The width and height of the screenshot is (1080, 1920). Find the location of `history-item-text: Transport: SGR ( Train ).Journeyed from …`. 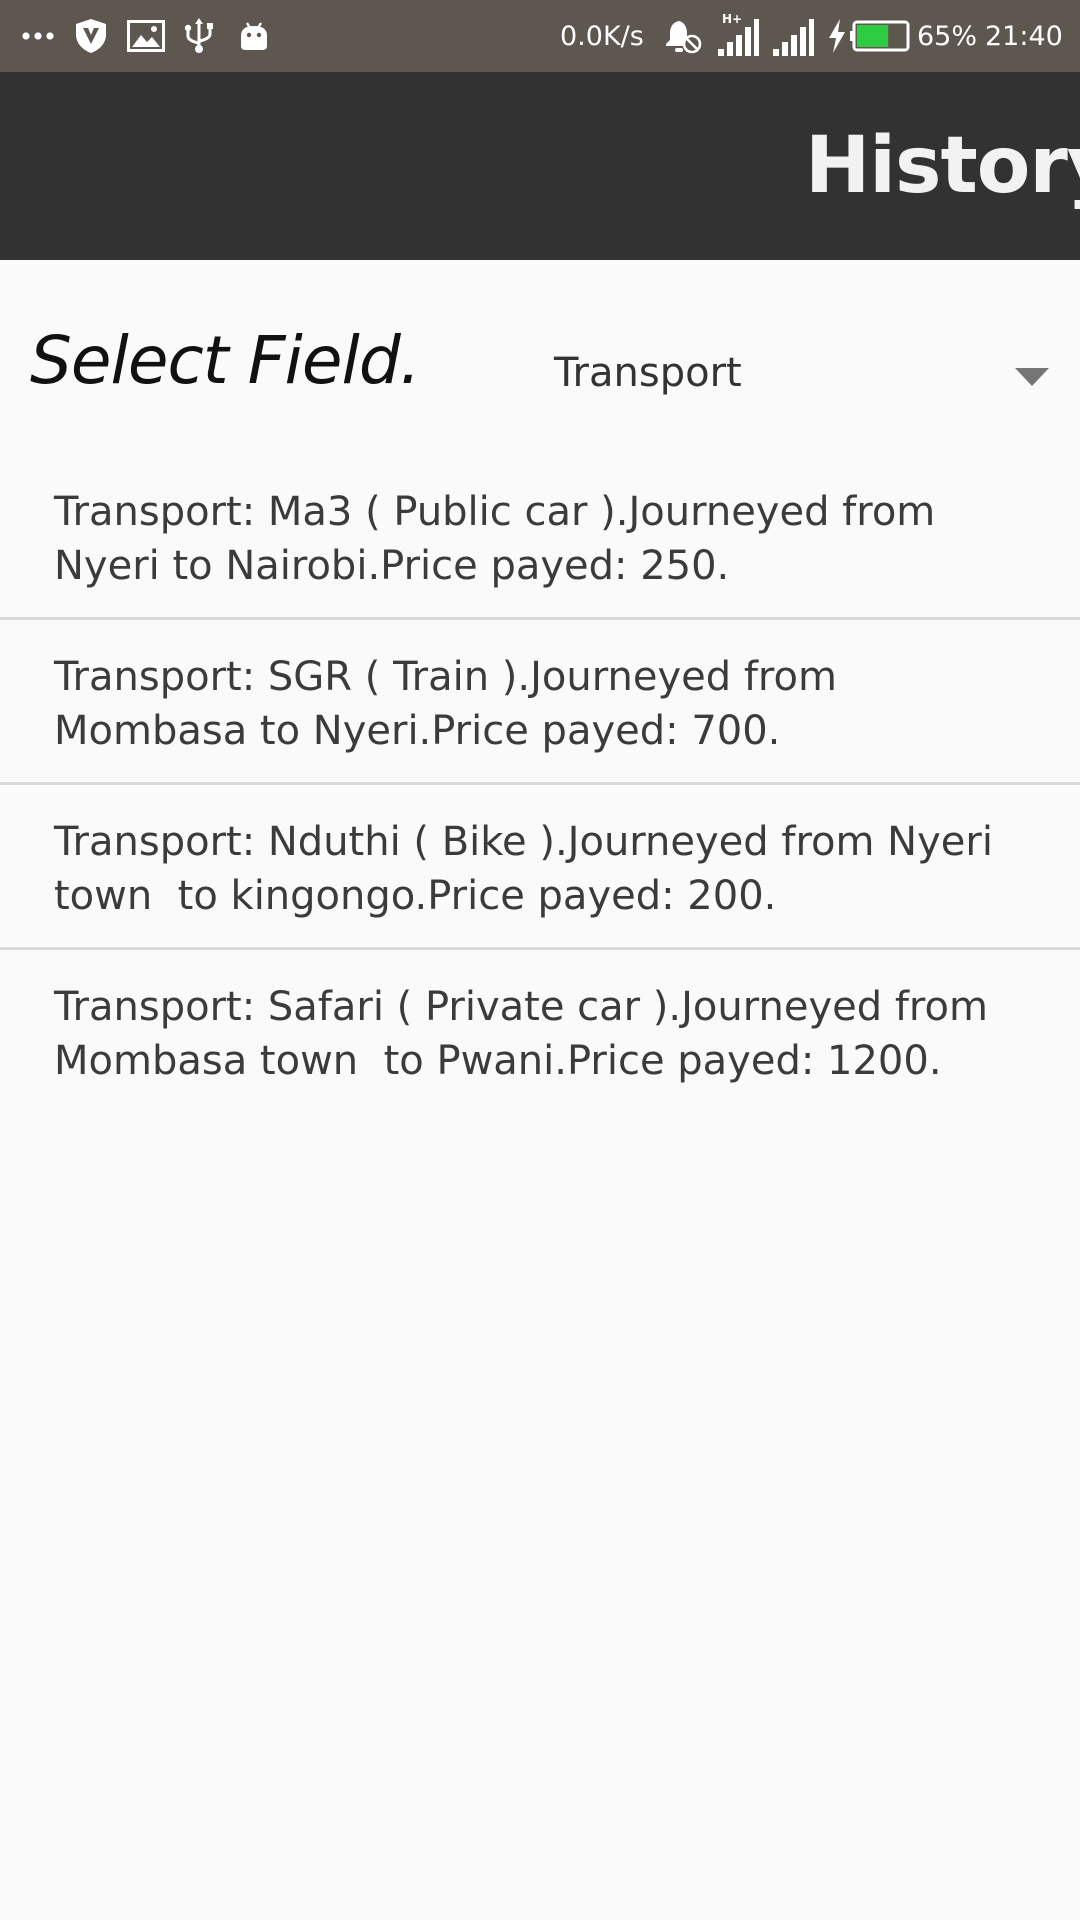

history-item-text: Transport: SGR ( Train ).Journeyed from … is located at coordinates (445, 704).